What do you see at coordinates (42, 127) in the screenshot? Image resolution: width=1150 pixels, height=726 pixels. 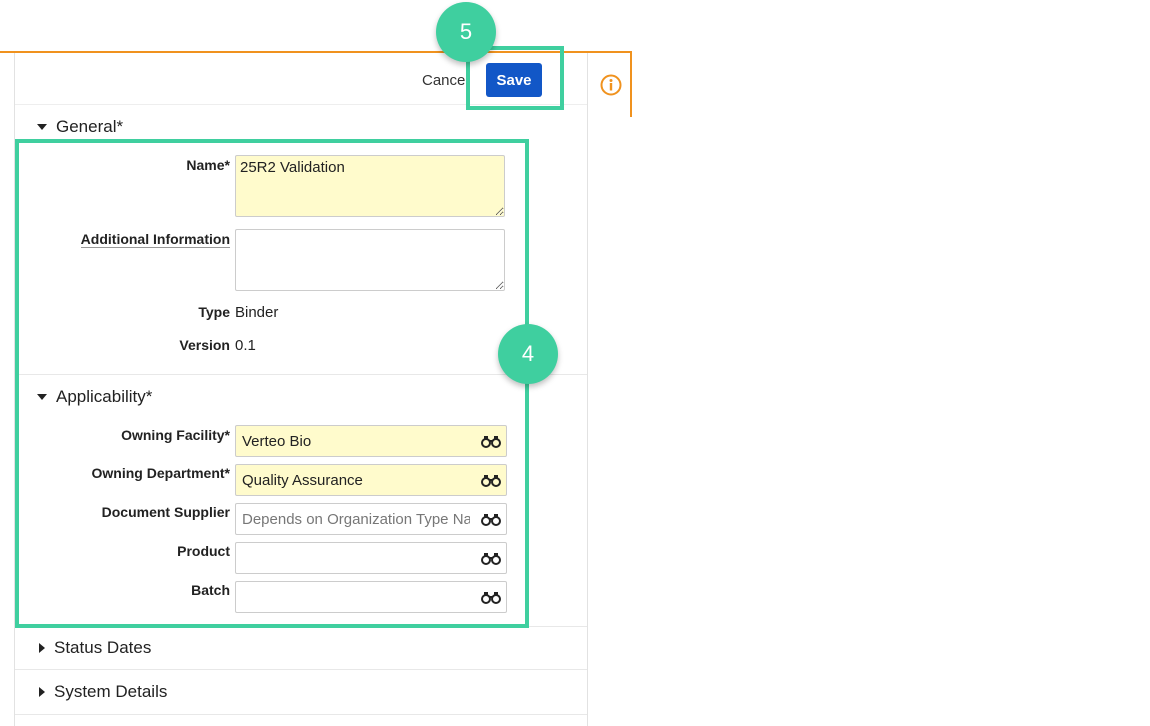 I see `caret-down-icon` at bounding box center [42, 127].